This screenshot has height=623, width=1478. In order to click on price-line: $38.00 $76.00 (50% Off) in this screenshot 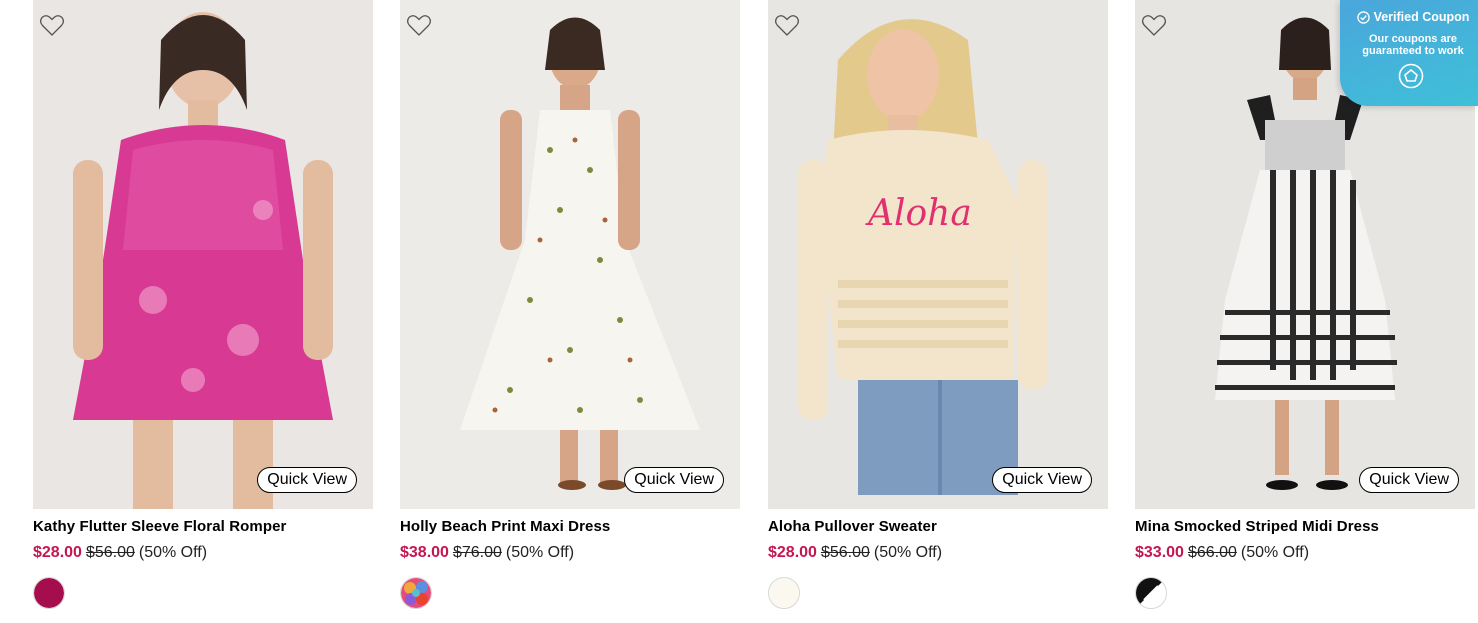, I will do `click(570, 553)`.